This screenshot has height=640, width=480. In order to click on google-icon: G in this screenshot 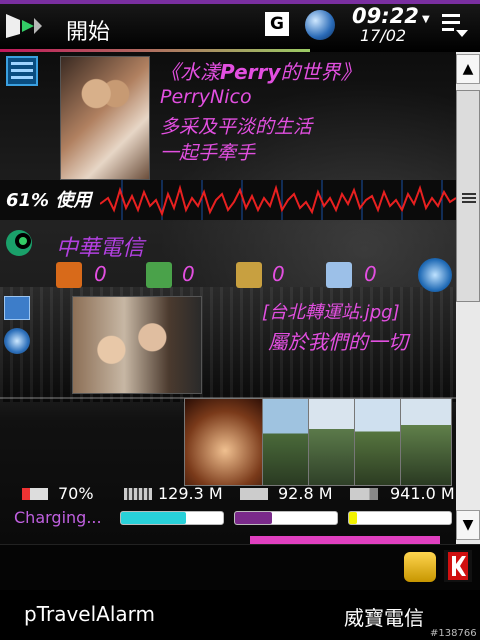, I will do `click(277, 24)`.